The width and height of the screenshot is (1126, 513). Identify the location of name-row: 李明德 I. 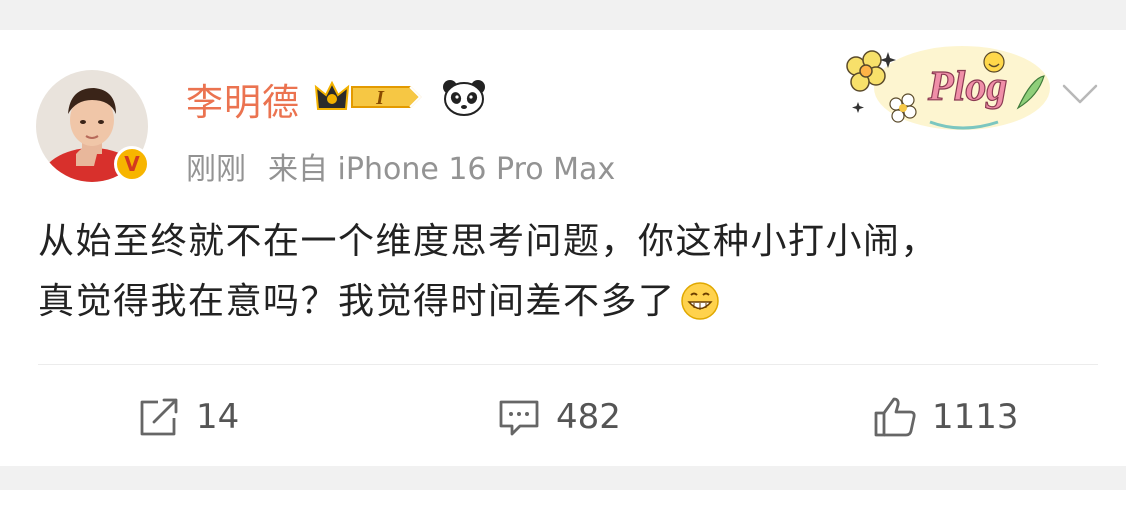
(337, 99).